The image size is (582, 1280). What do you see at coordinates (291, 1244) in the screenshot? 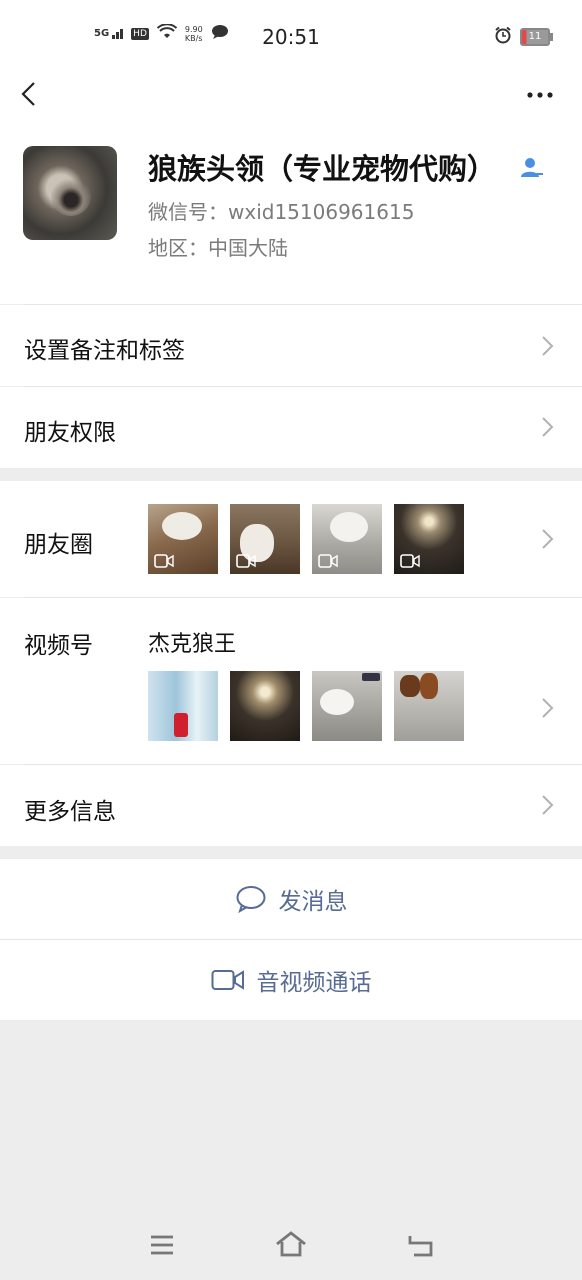
I see `home-icon` at bounding box center [291, 1244].